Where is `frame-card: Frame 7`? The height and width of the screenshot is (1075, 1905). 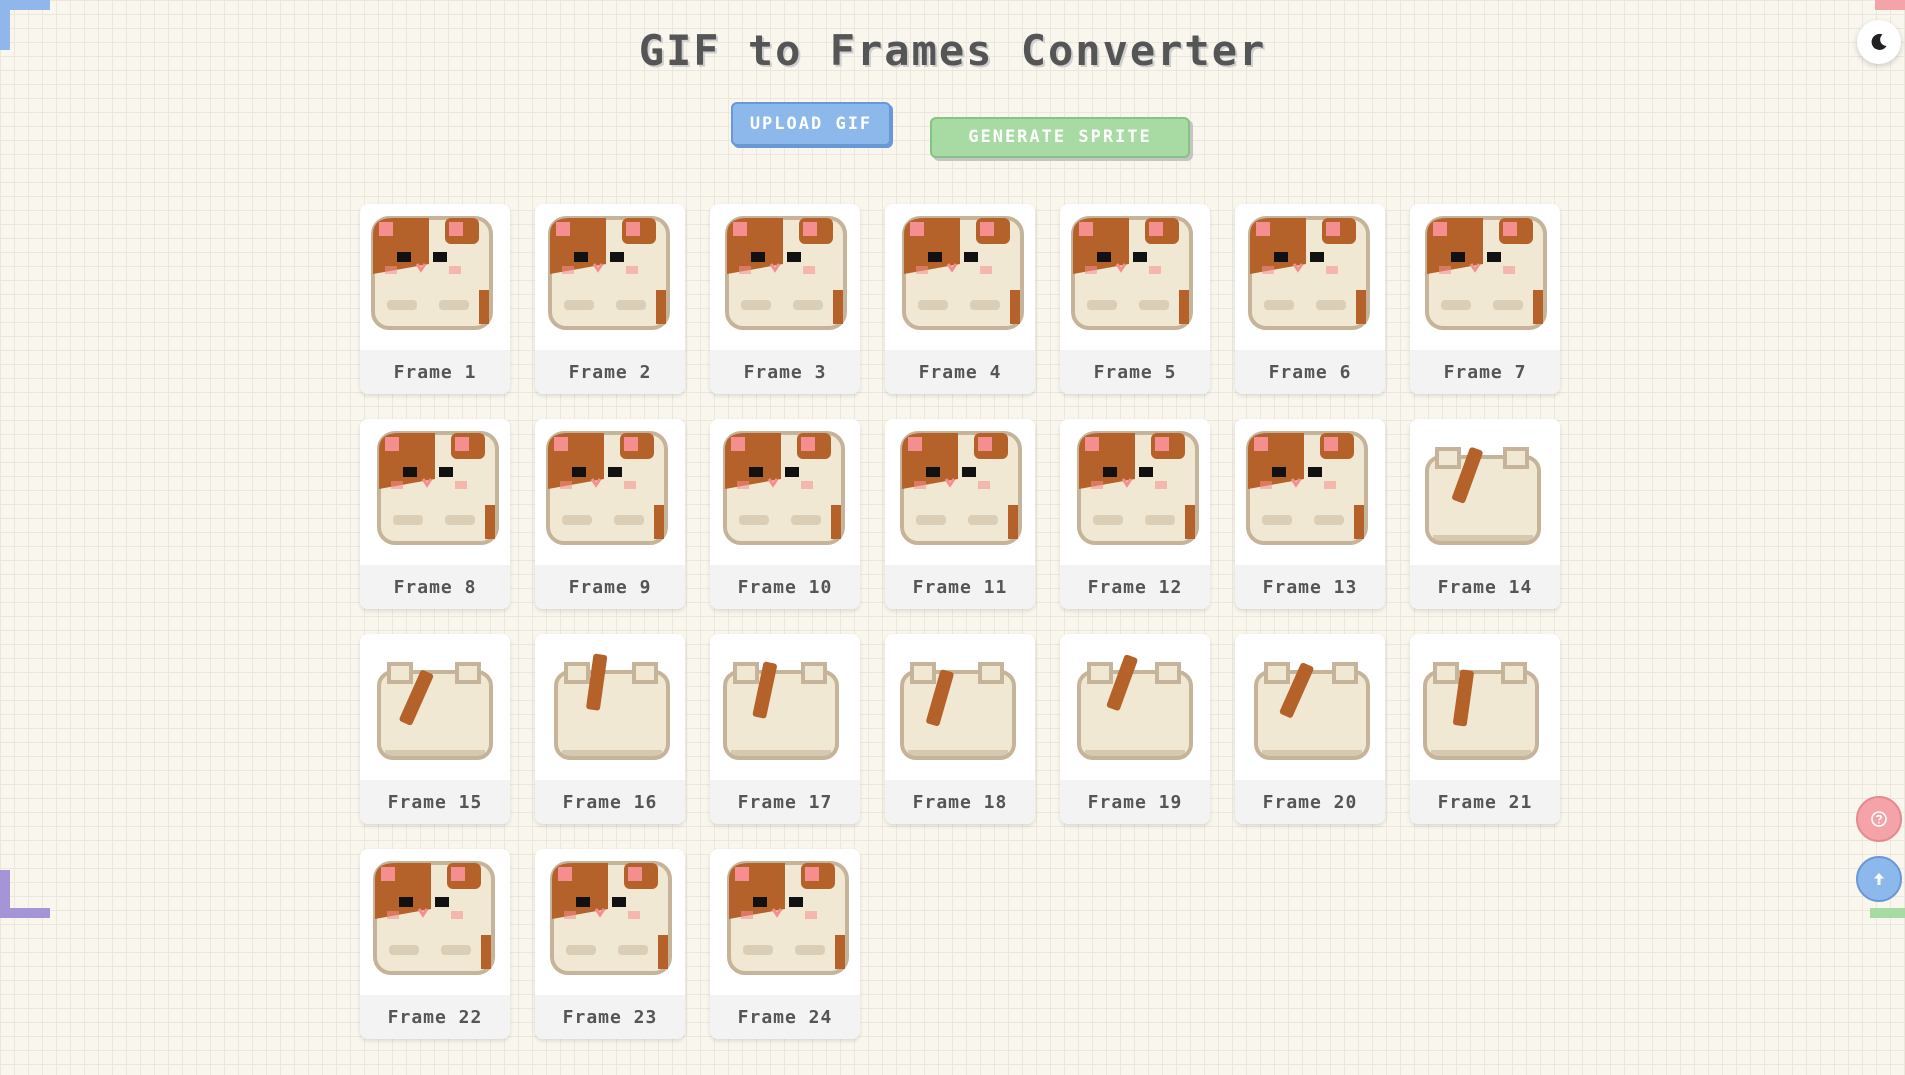
frame-card: Frame 7 is located at coordinates (1485, 299).